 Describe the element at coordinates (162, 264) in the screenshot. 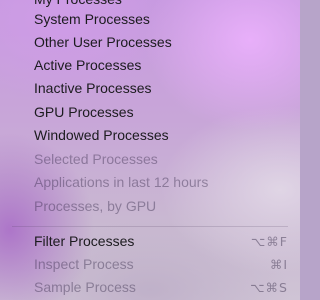

I see `menu-item-inspect-process: Inspect Process ⌘I` at that location.